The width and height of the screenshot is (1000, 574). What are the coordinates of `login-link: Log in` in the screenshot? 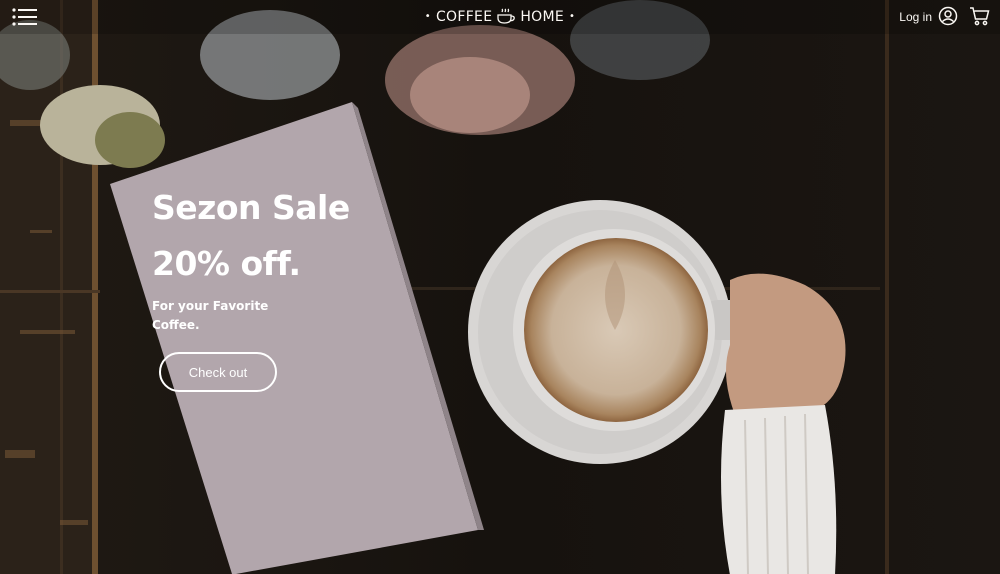 It's located at (928, 17).